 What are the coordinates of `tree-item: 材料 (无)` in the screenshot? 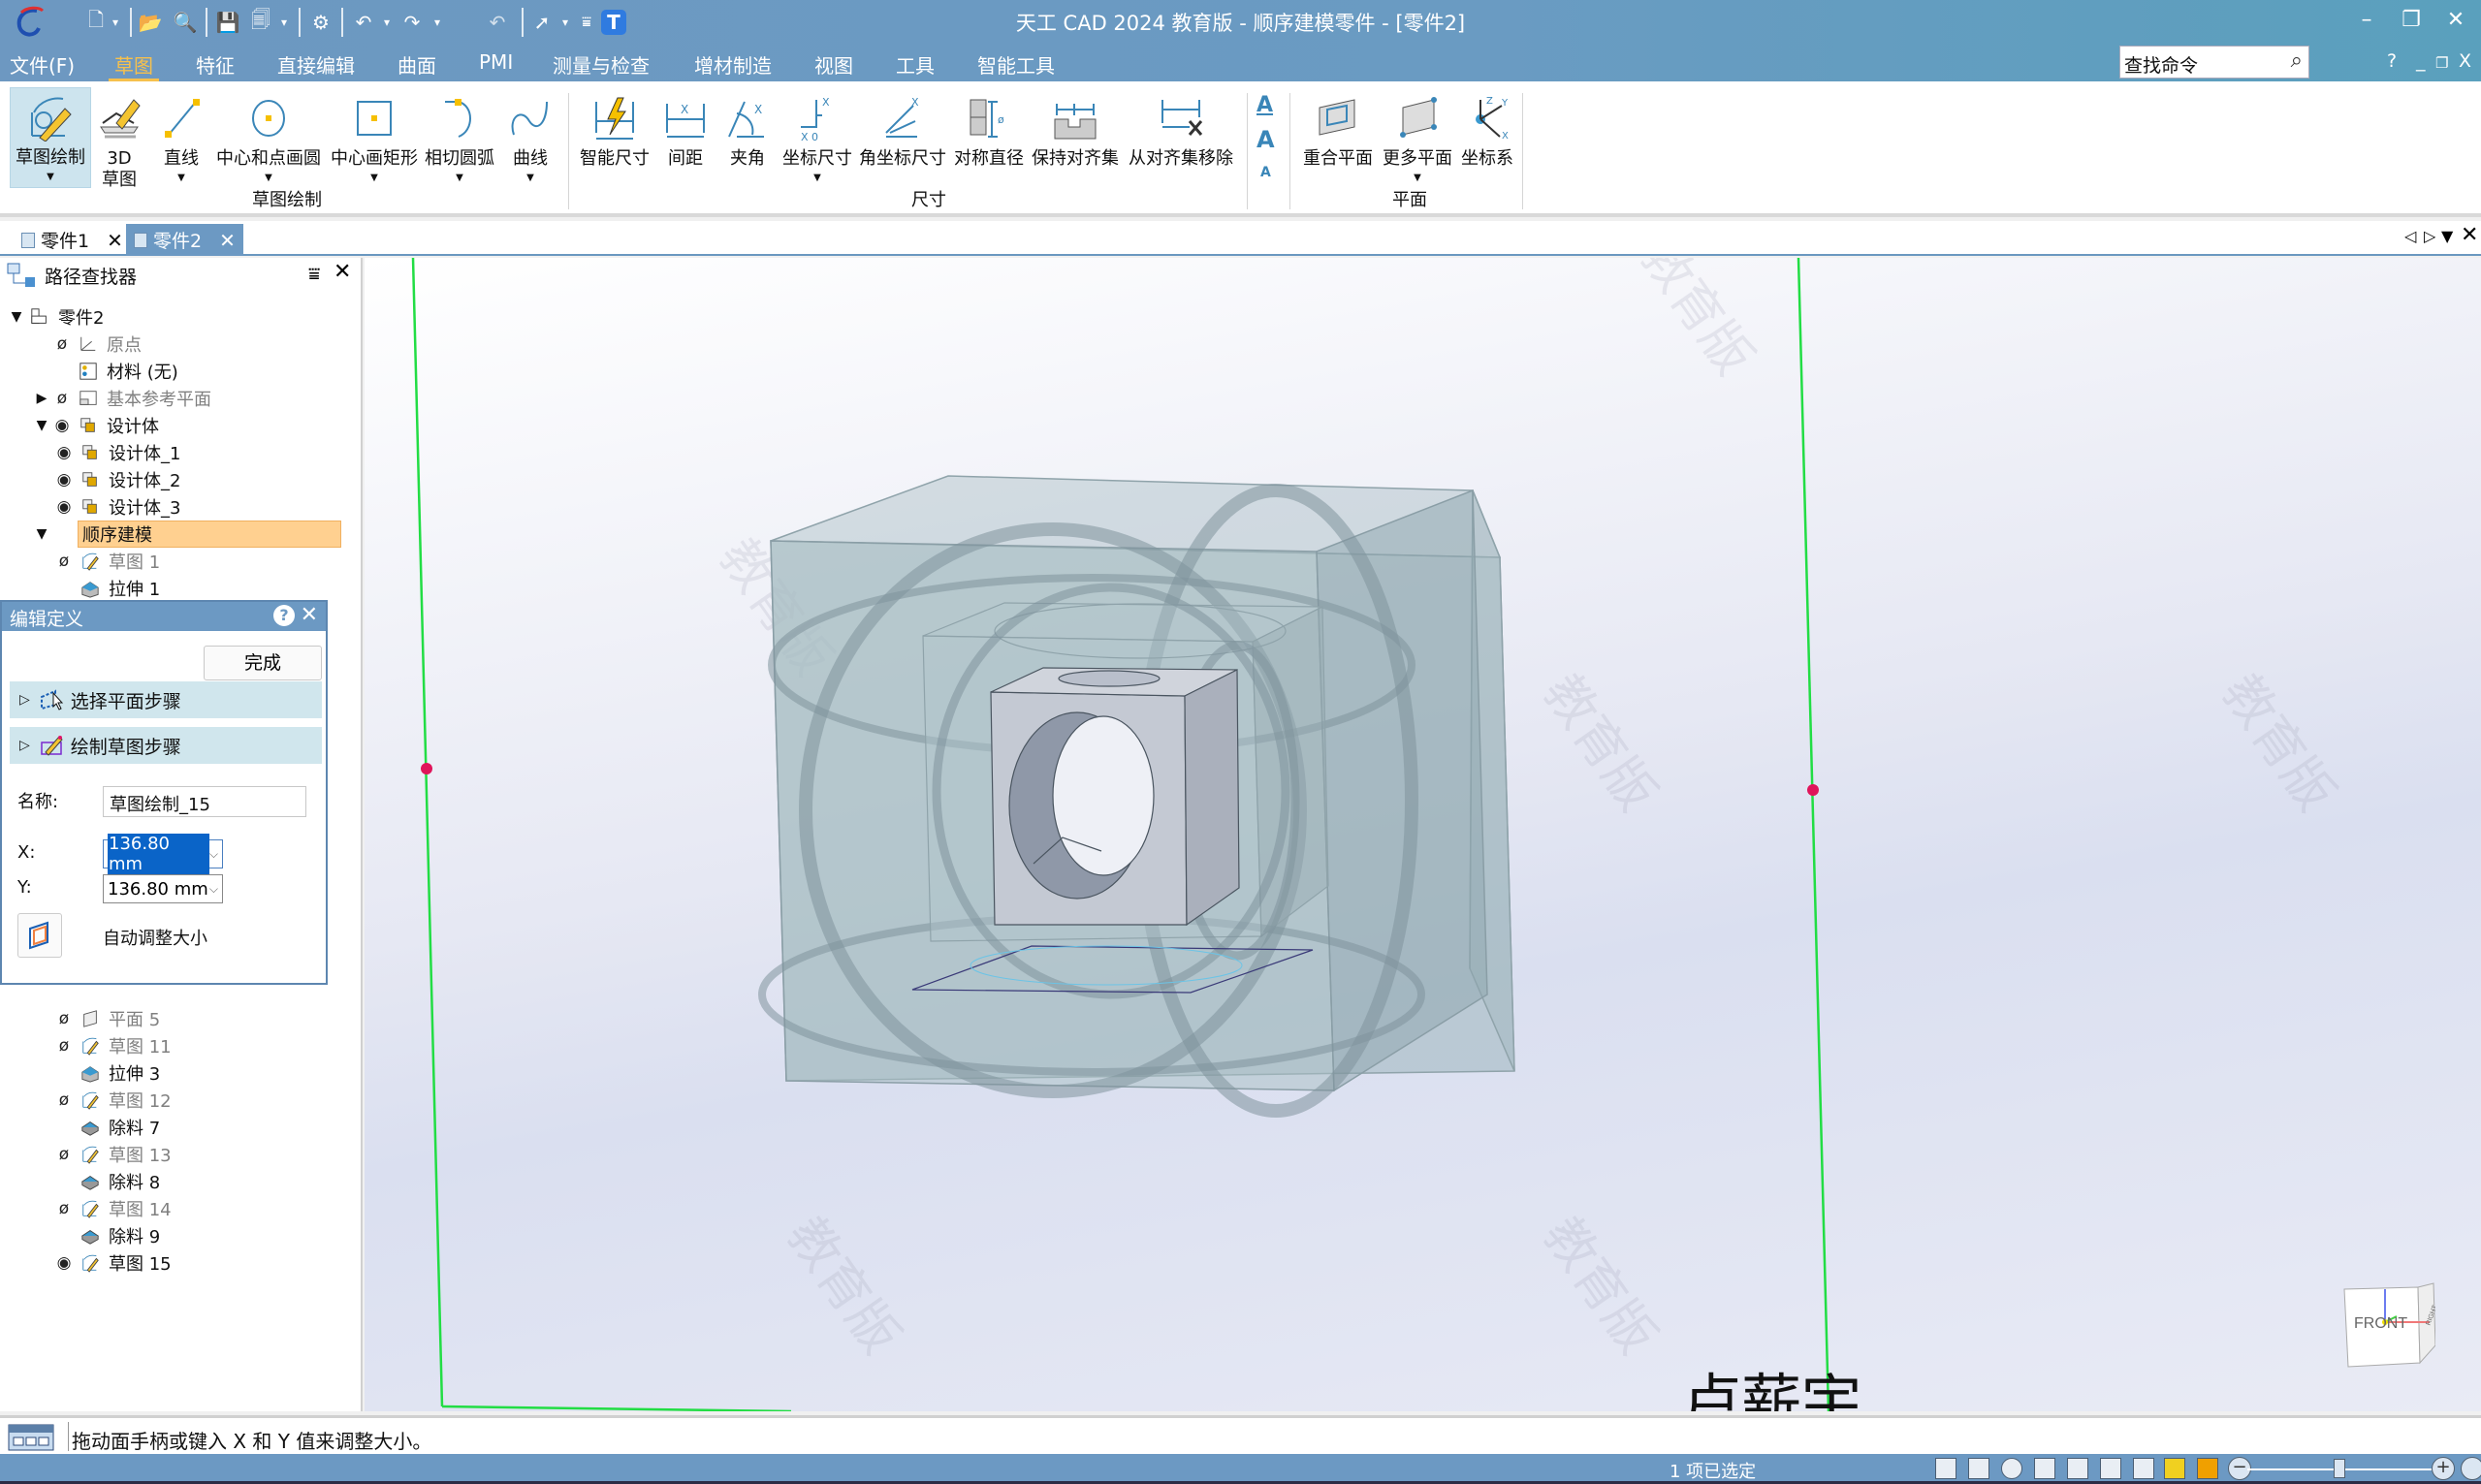 It's located at (106, 371).